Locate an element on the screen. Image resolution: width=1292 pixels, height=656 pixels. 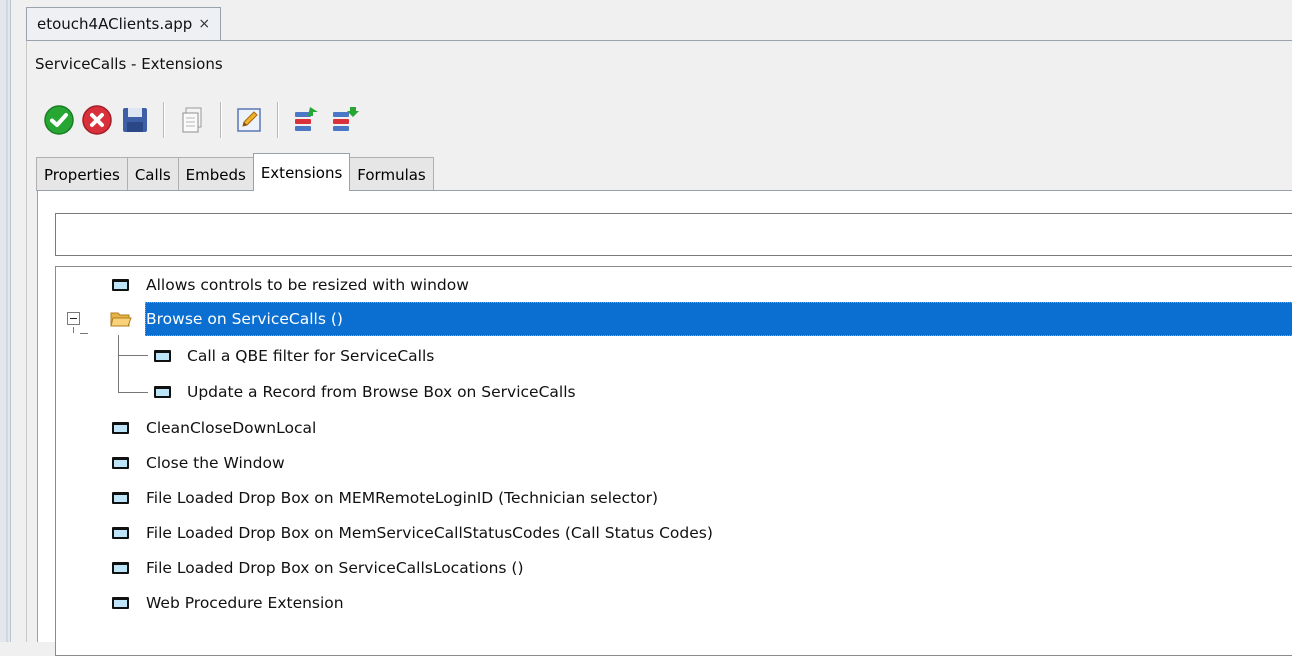
open-folder-icon is located at coordinates (121, 319).